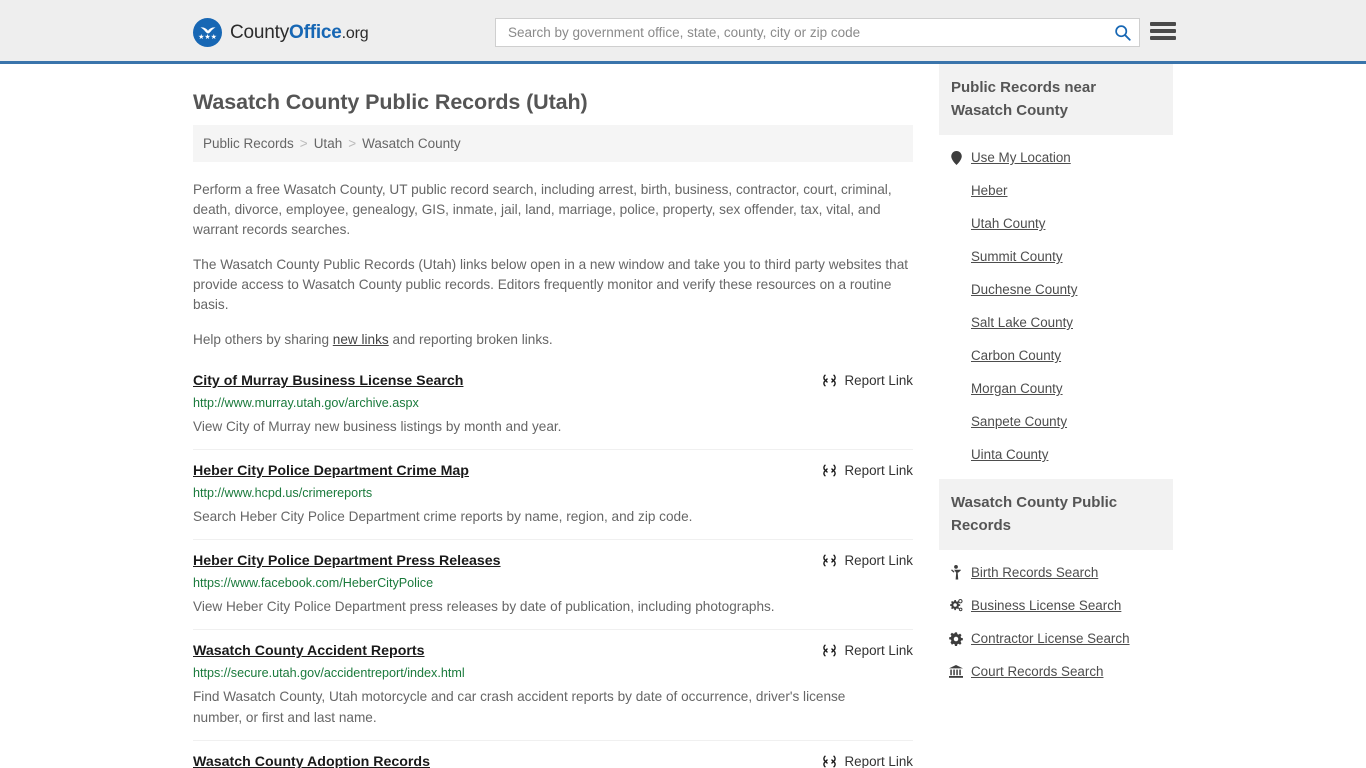  What do you see at coordinates (411, 143) in the screenshot?
I see `breadcrumb-item-wasatch-county: Wasatch County` at bounding box center [411, 143].